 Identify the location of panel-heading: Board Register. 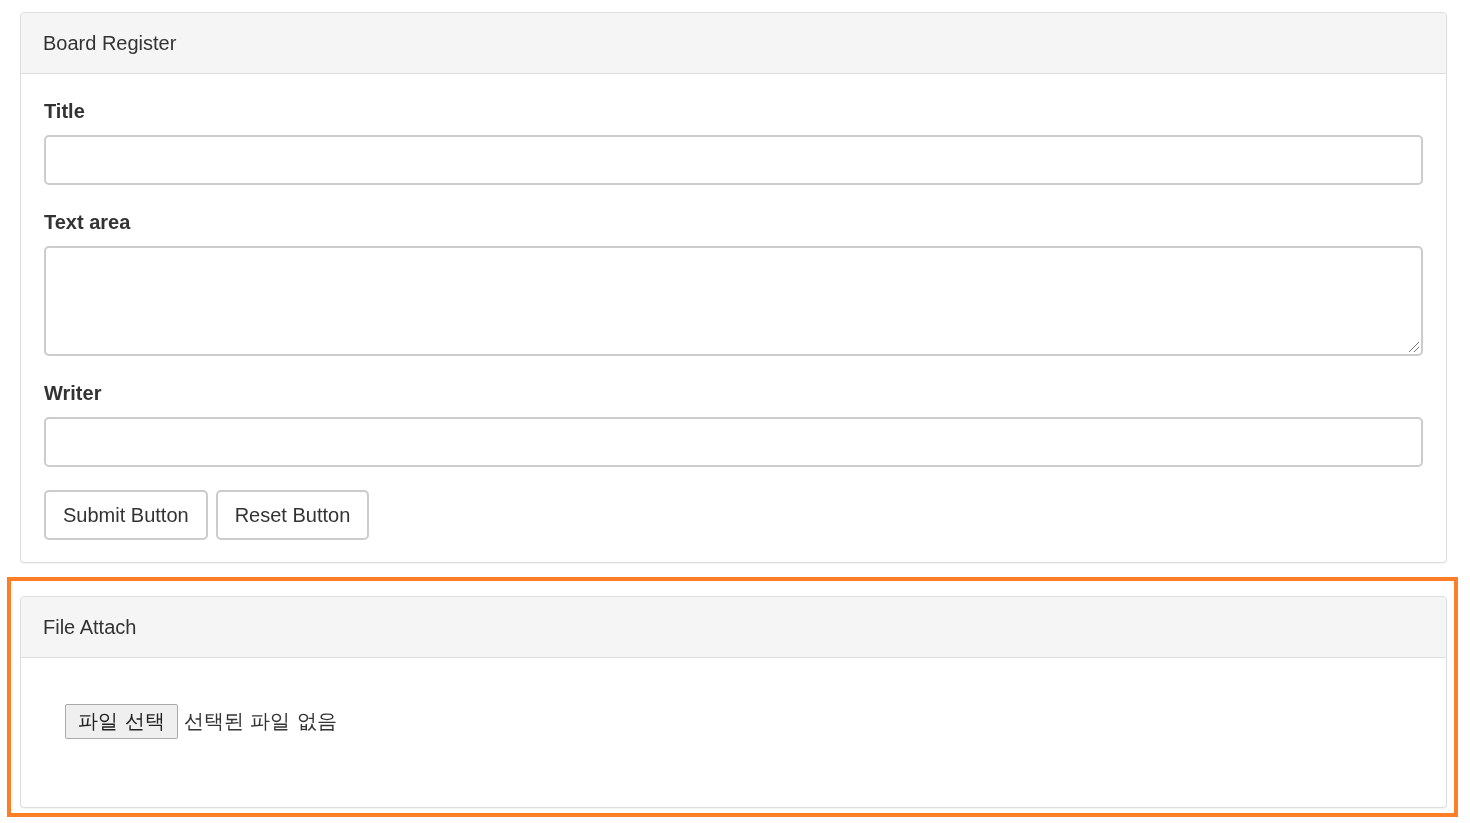
(733, 43).